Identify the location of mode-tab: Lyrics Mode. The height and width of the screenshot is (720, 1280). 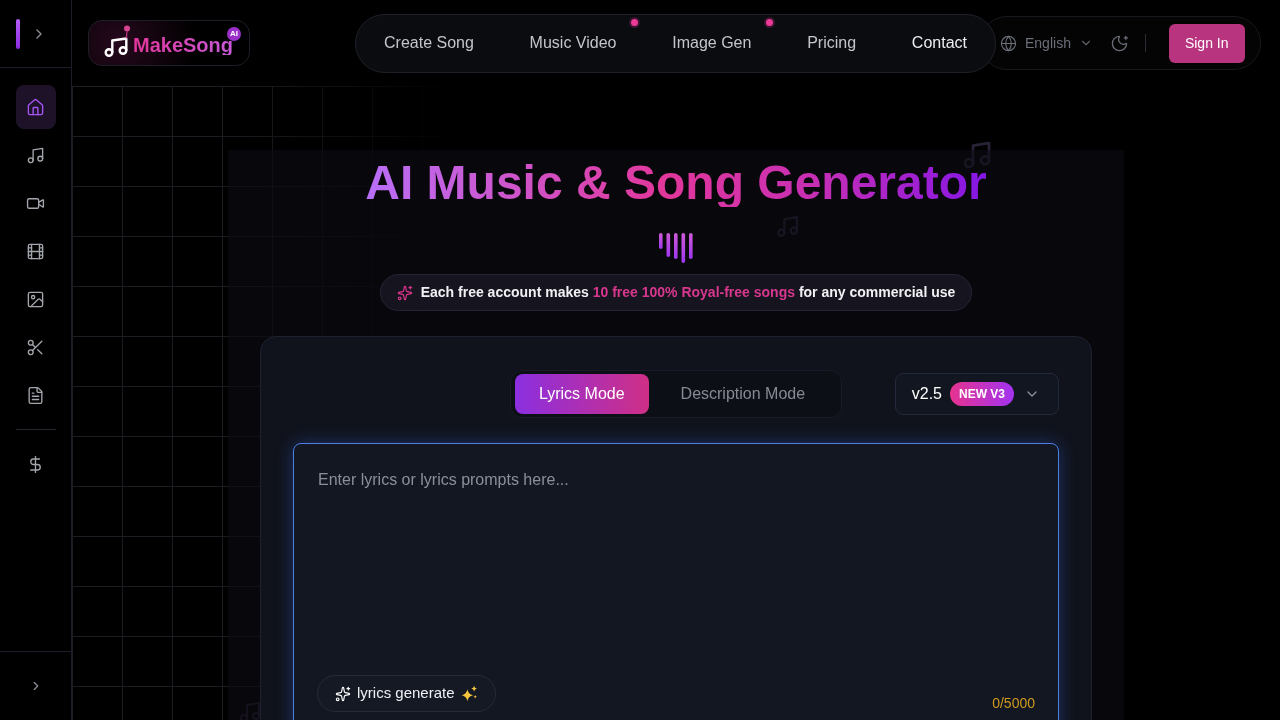
(581, 394).